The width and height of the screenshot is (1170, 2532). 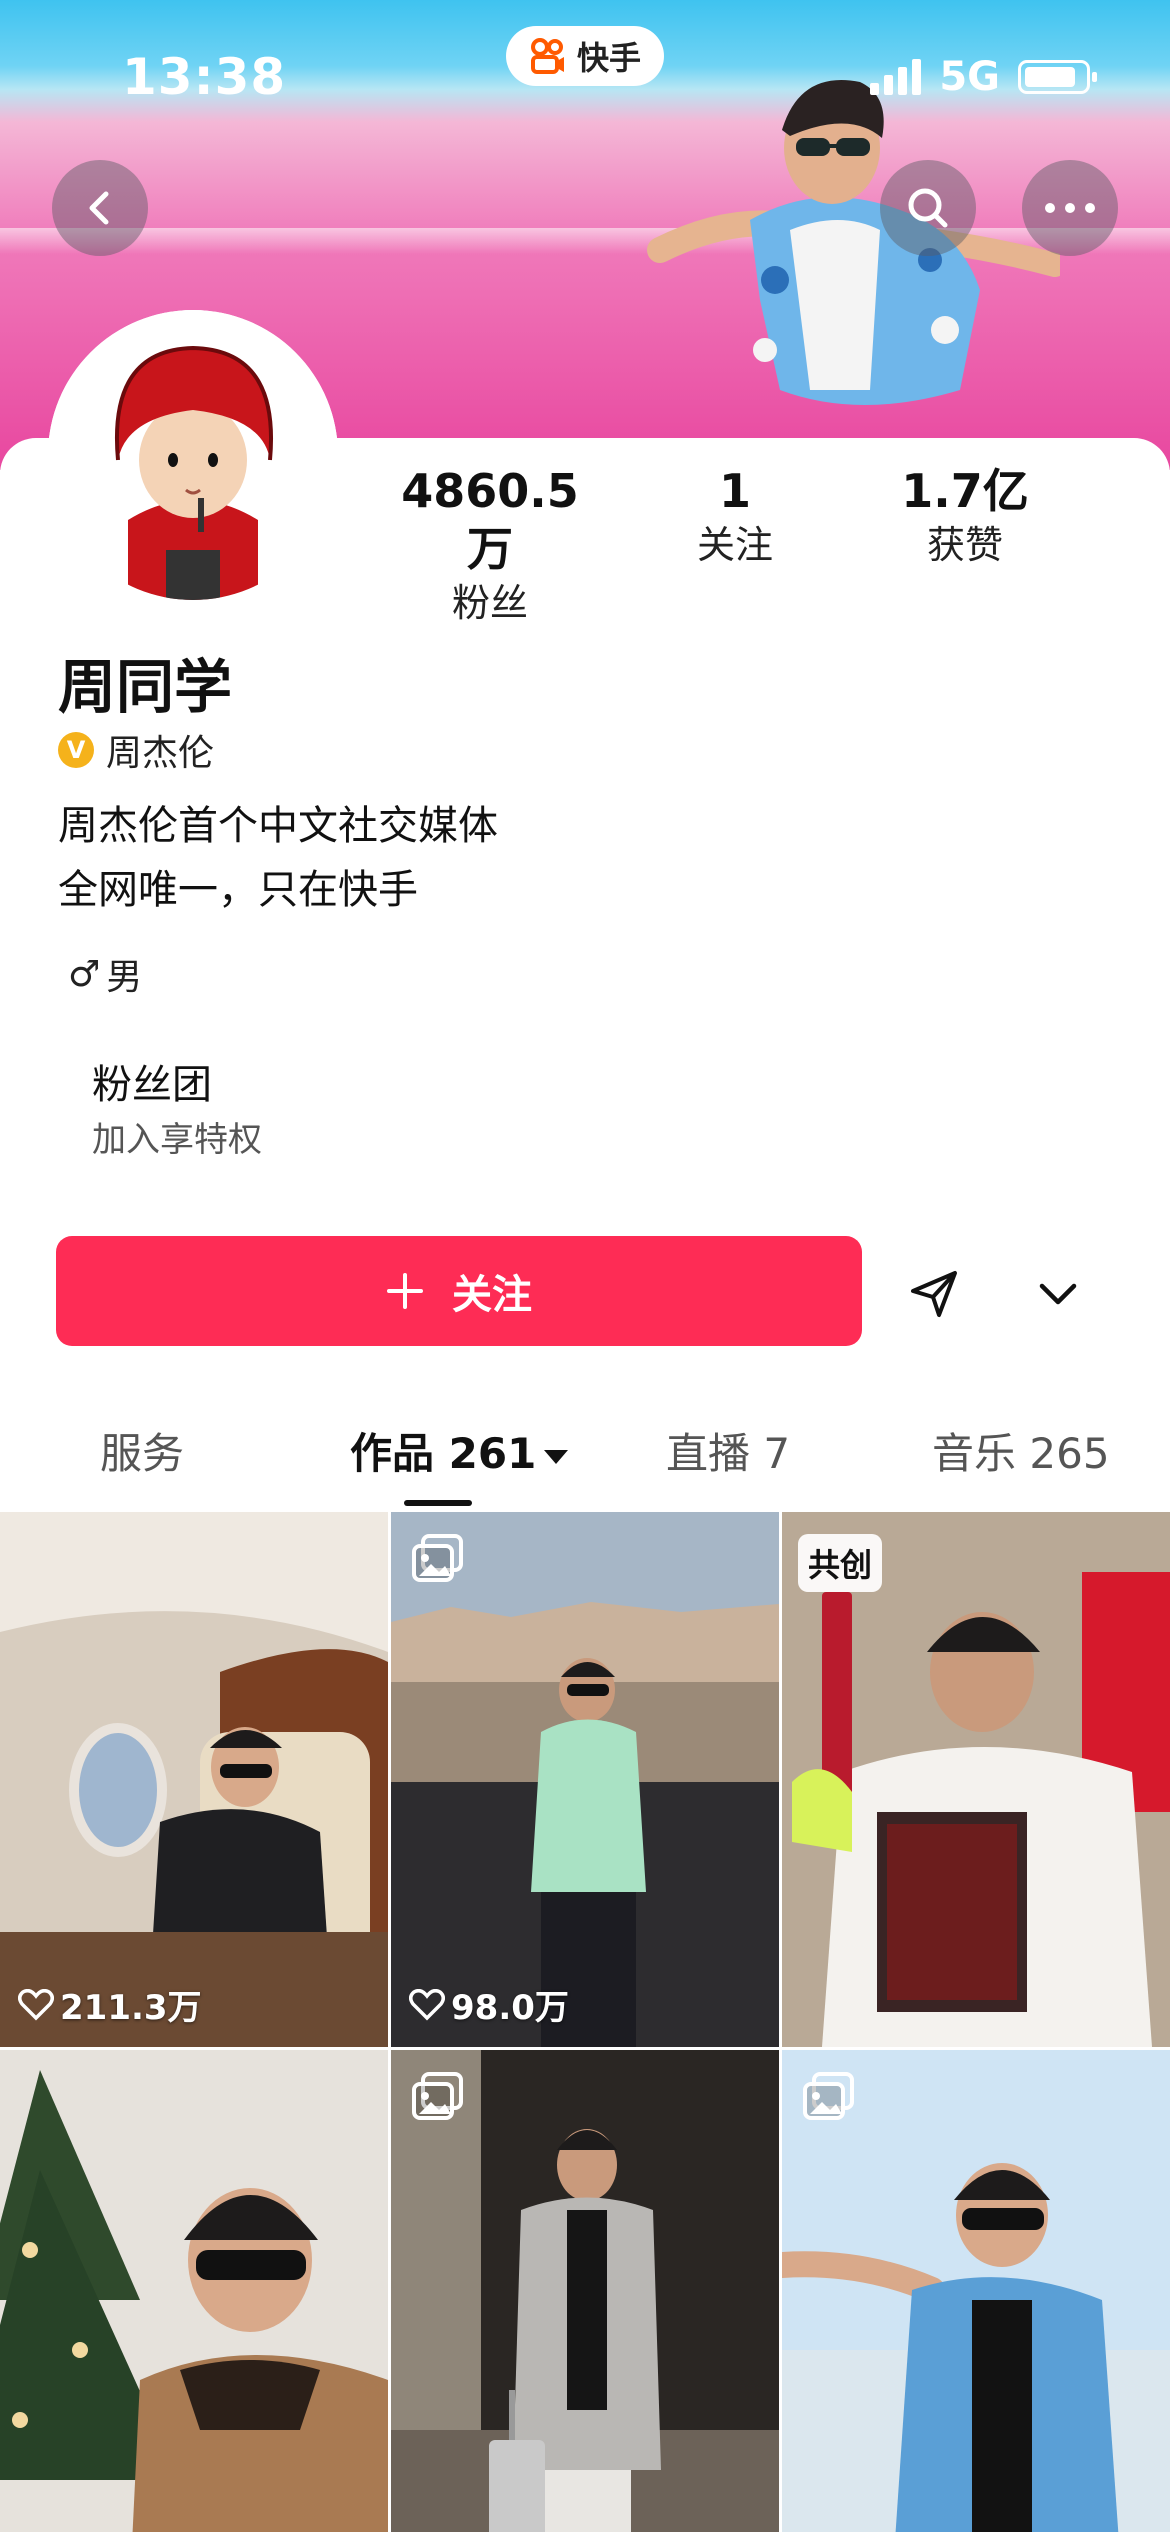 I want to click on tab-count: 265, so click(x=1069, y=1453).